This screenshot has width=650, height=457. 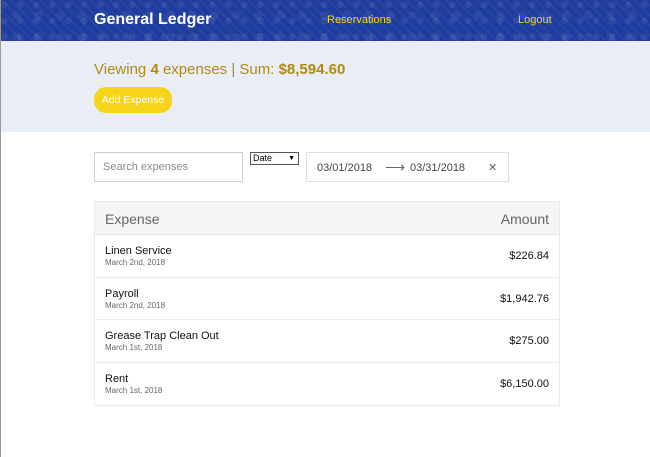 I want to click on expense-amount: $1,942.76, so click(x=524, y=298).